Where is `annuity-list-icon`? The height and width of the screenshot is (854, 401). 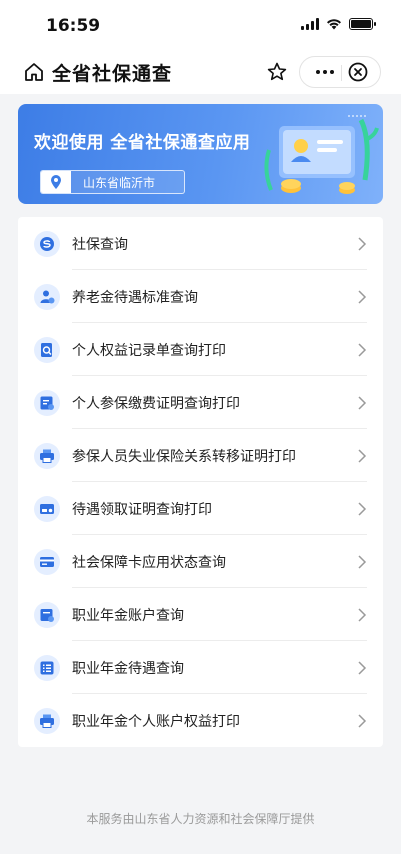 annuity-list-icon is located at coordinates (47, 668).